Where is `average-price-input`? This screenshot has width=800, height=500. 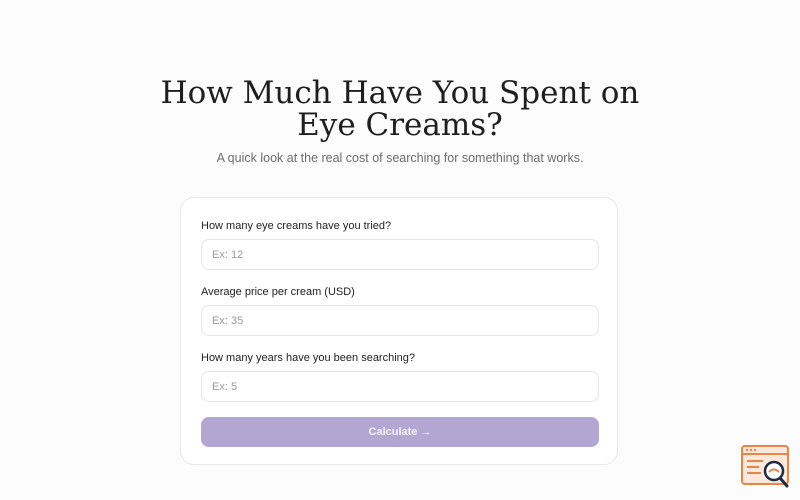
average-price-input is located at coordinates (400, 320).